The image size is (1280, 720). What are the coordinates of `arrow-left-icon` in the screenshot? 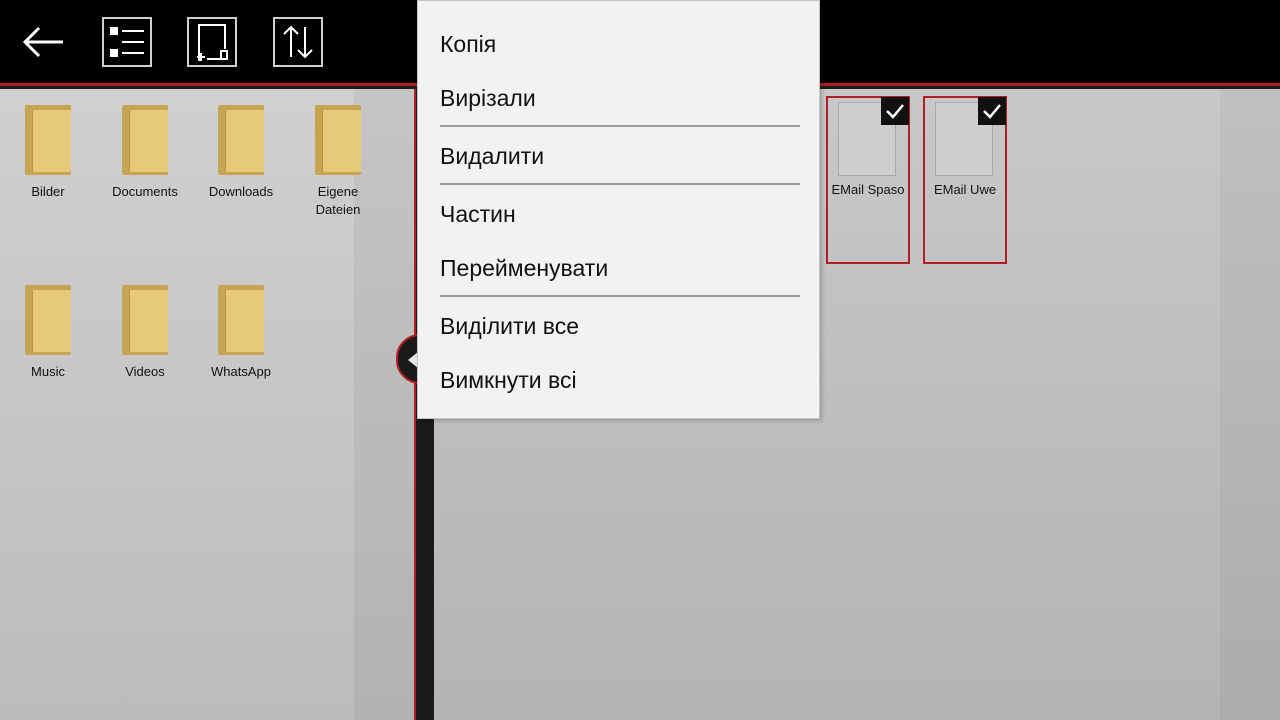 It's located at (42, 42).